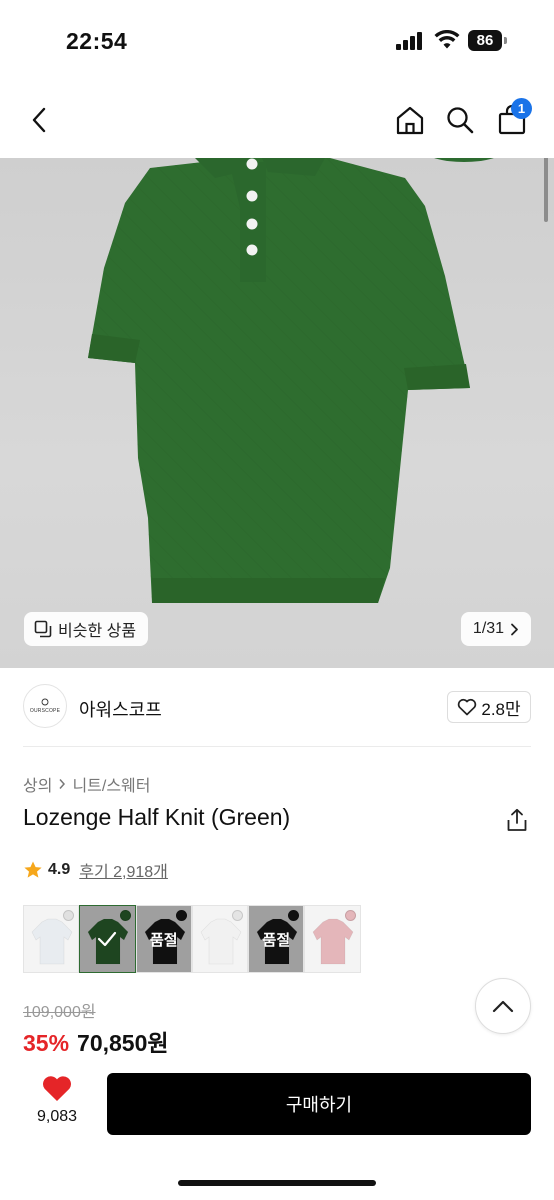  What do you see at coordinates (120, 709) in the screenshot?
I see `brand-name: 아워스코프` at bounding box center [120, 709].